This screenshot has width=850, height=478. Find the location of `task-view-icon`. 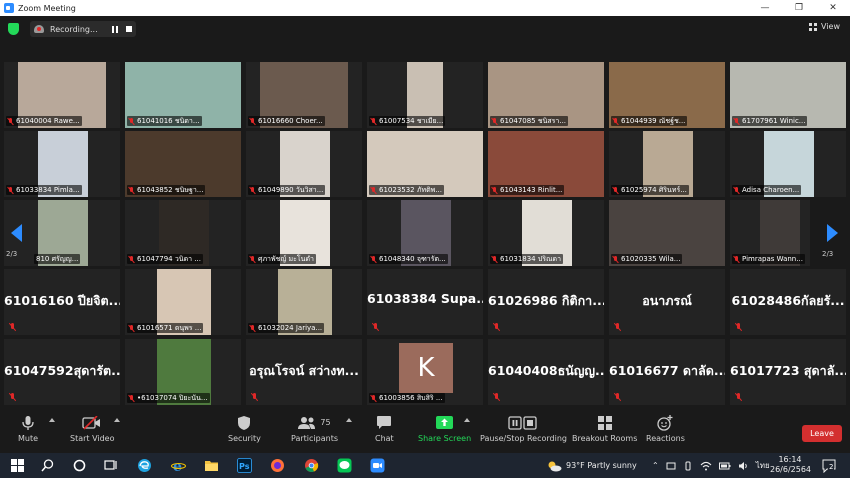

task-view-icon is located at coordinates (110, 465).